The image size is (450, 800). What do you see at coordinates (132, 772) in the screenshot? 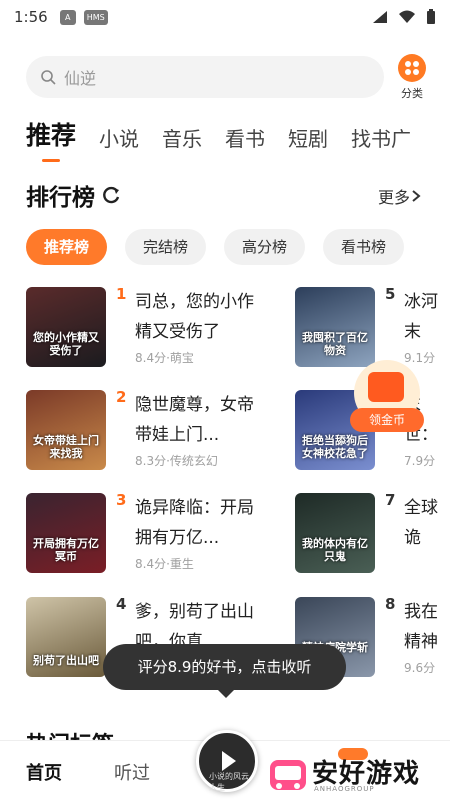
I see `nav-listened: 听过` at bounding box center [132, 772].